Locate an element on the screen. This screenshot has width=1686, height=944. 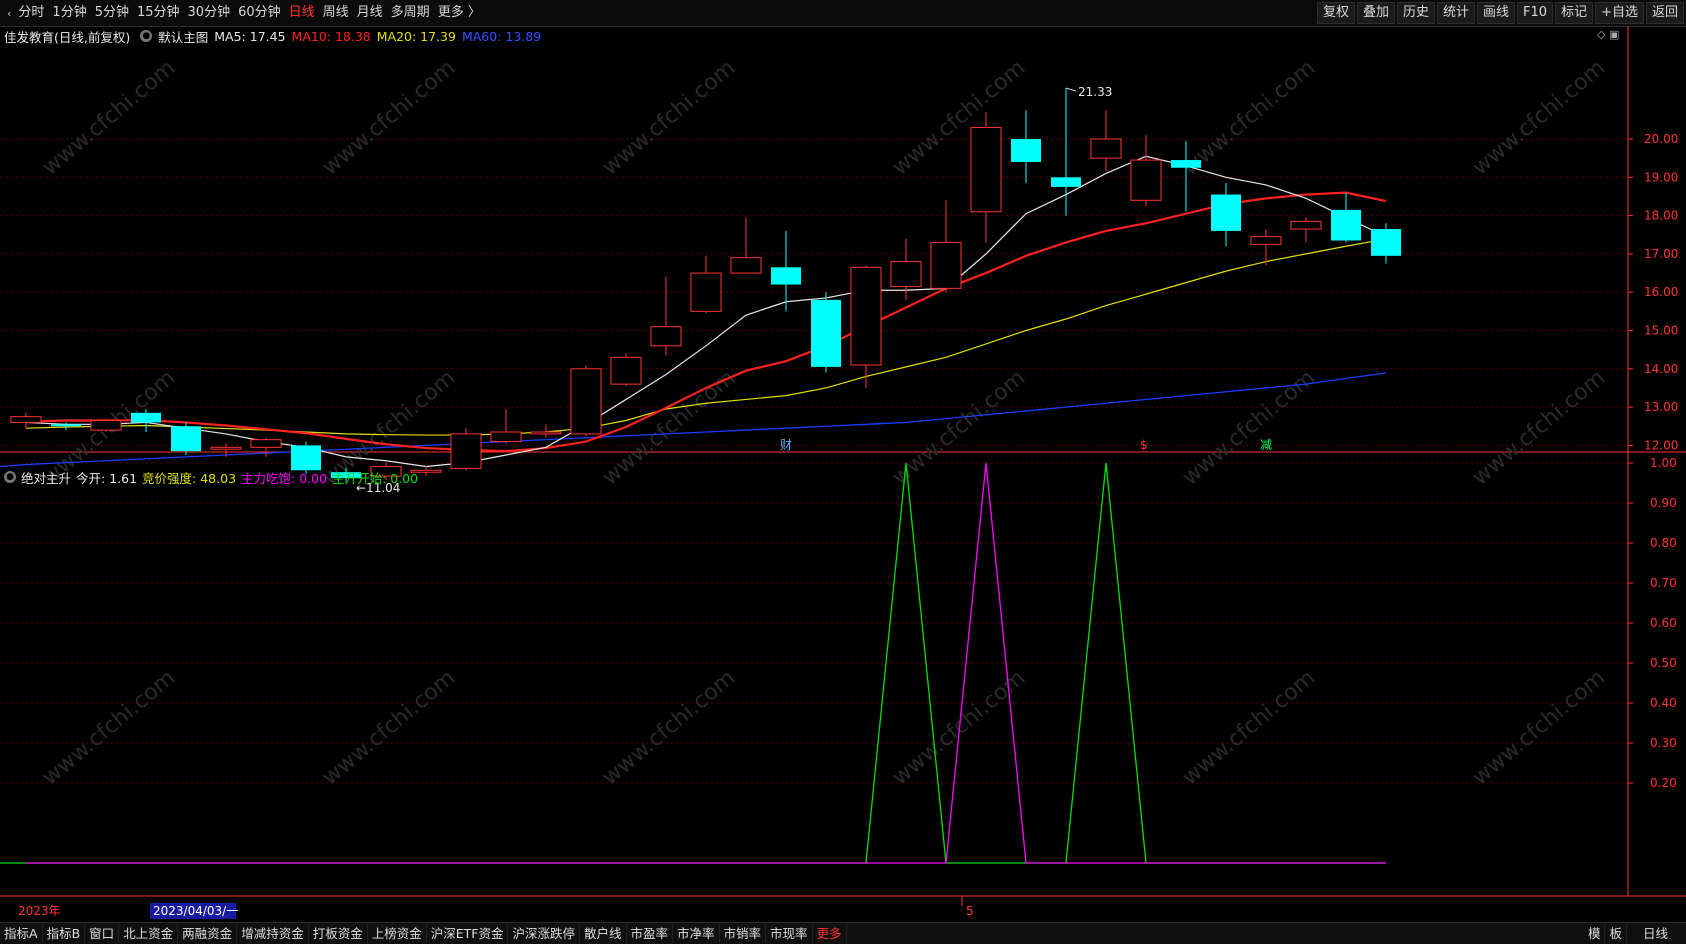
history-button: 历史 is located at coordinates (1415, 13).